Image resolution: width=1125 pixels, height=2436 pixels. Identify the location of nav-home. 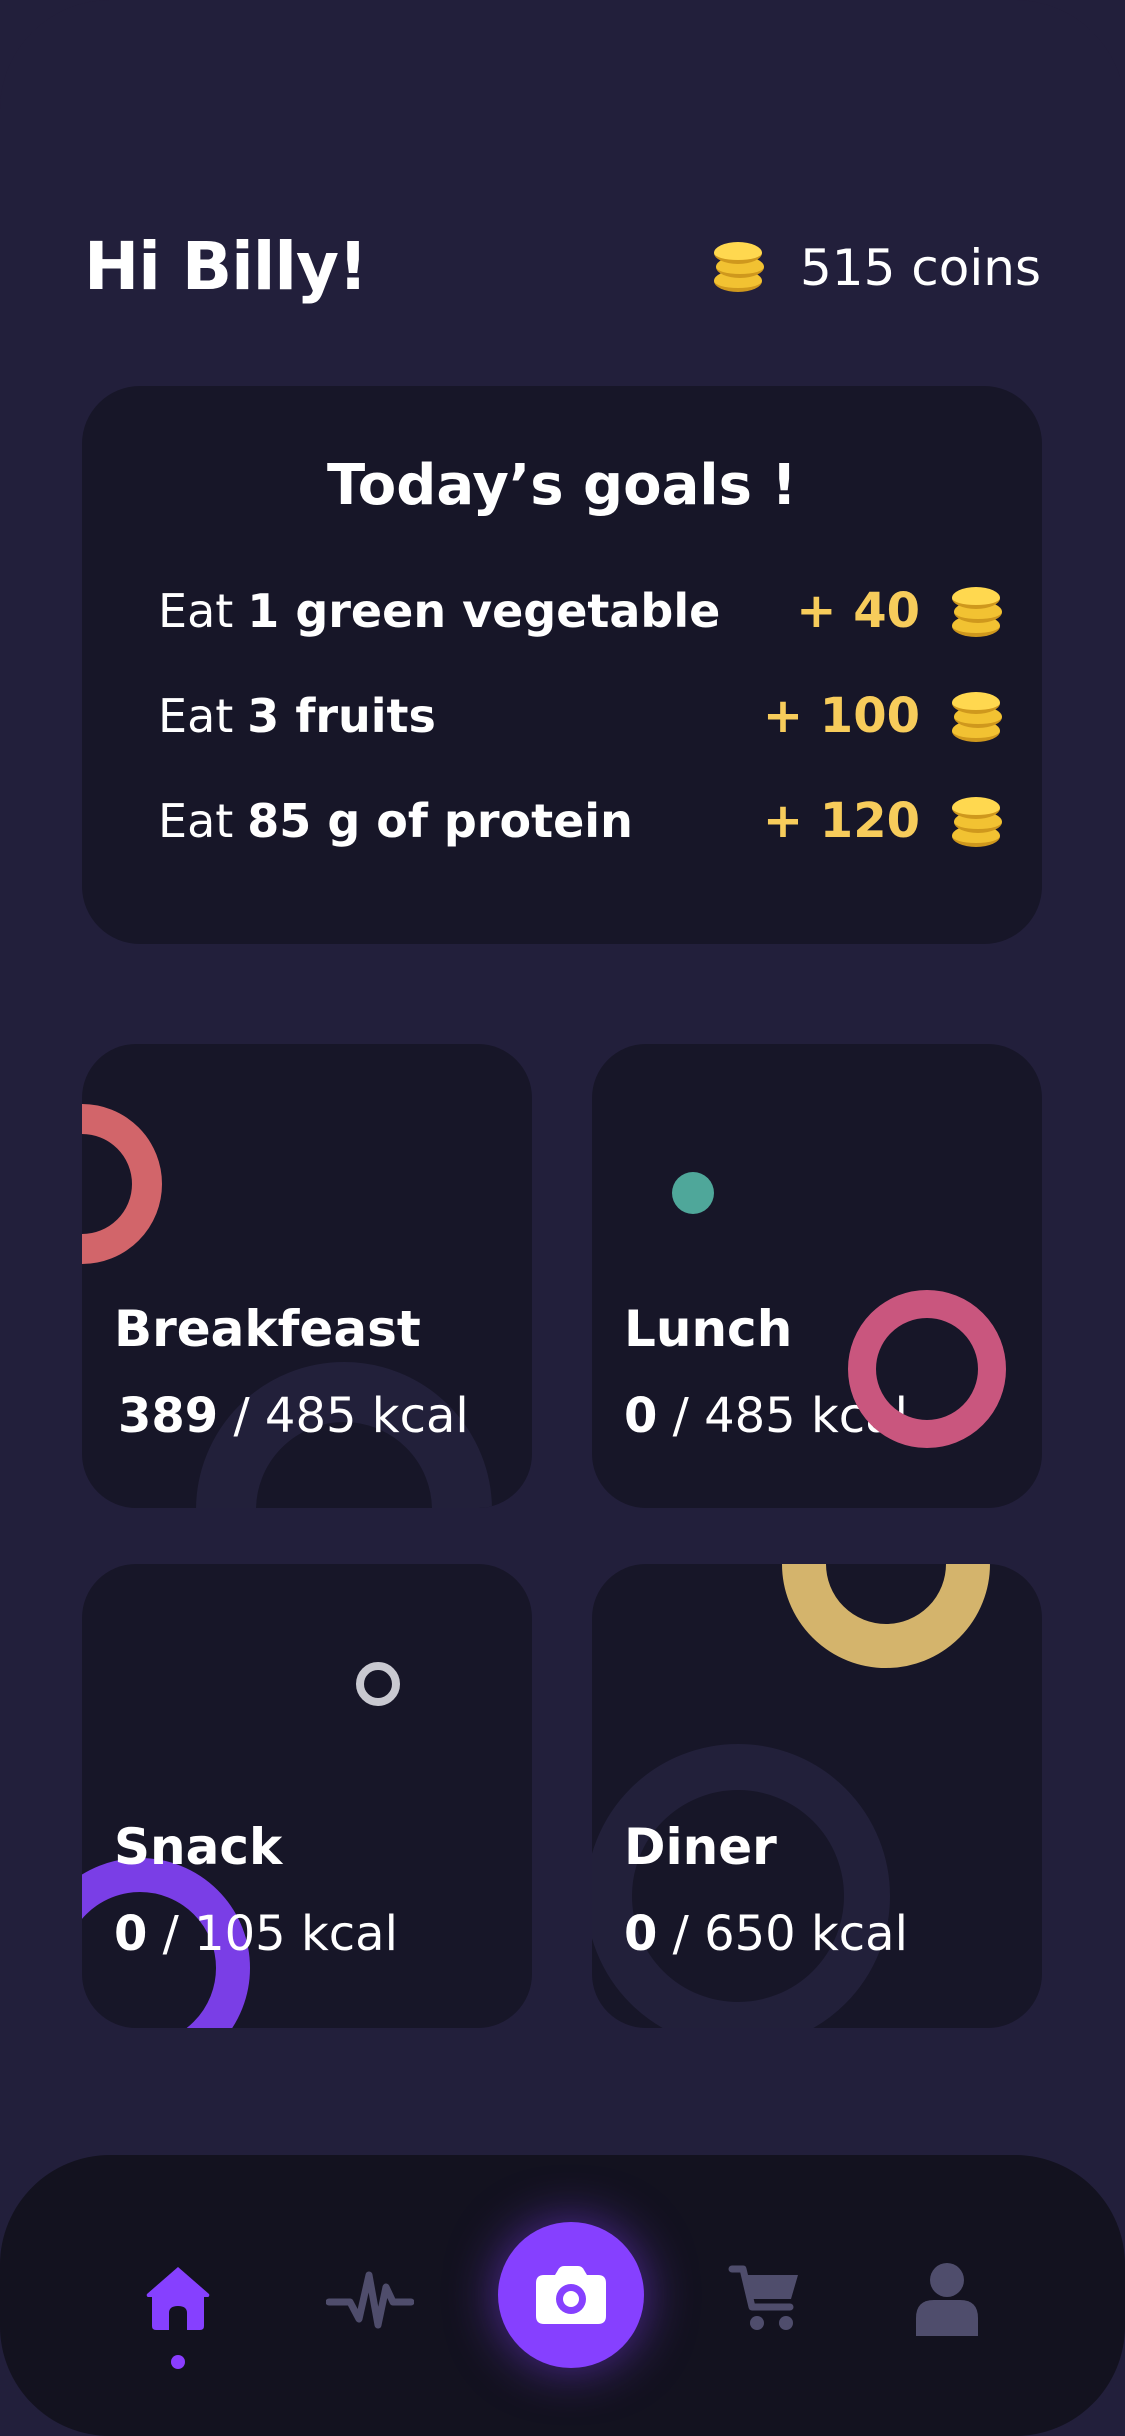
(178, 2298).